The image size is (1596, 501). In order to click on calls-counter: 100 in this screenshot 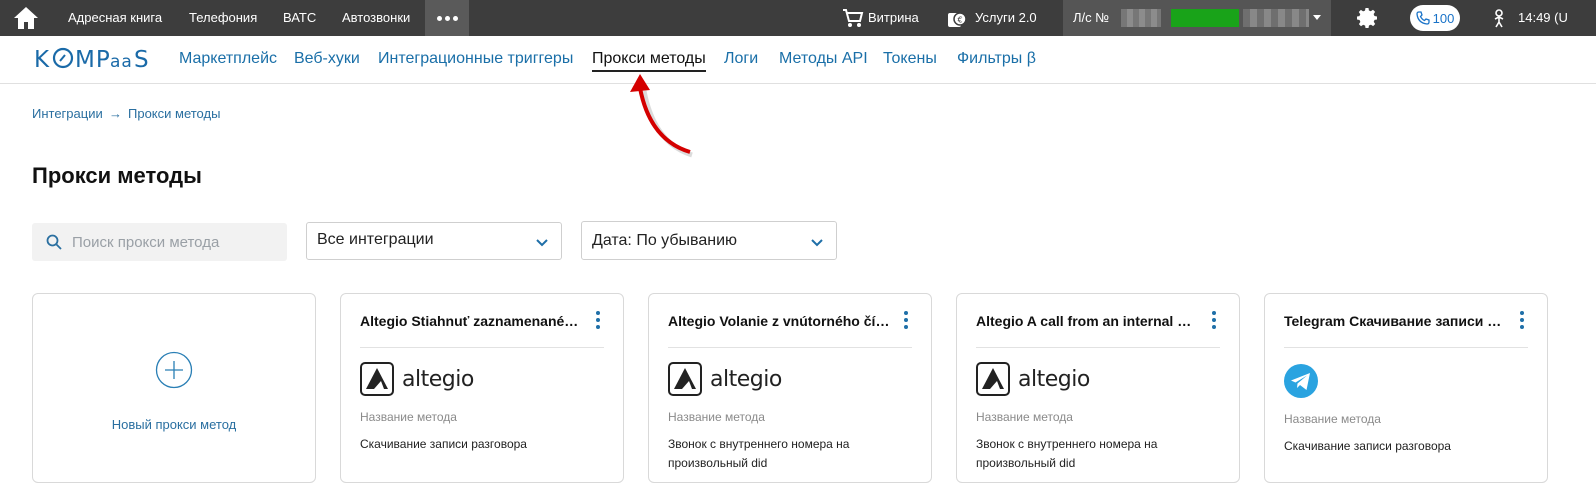, I will do `click(1435, 18)`.